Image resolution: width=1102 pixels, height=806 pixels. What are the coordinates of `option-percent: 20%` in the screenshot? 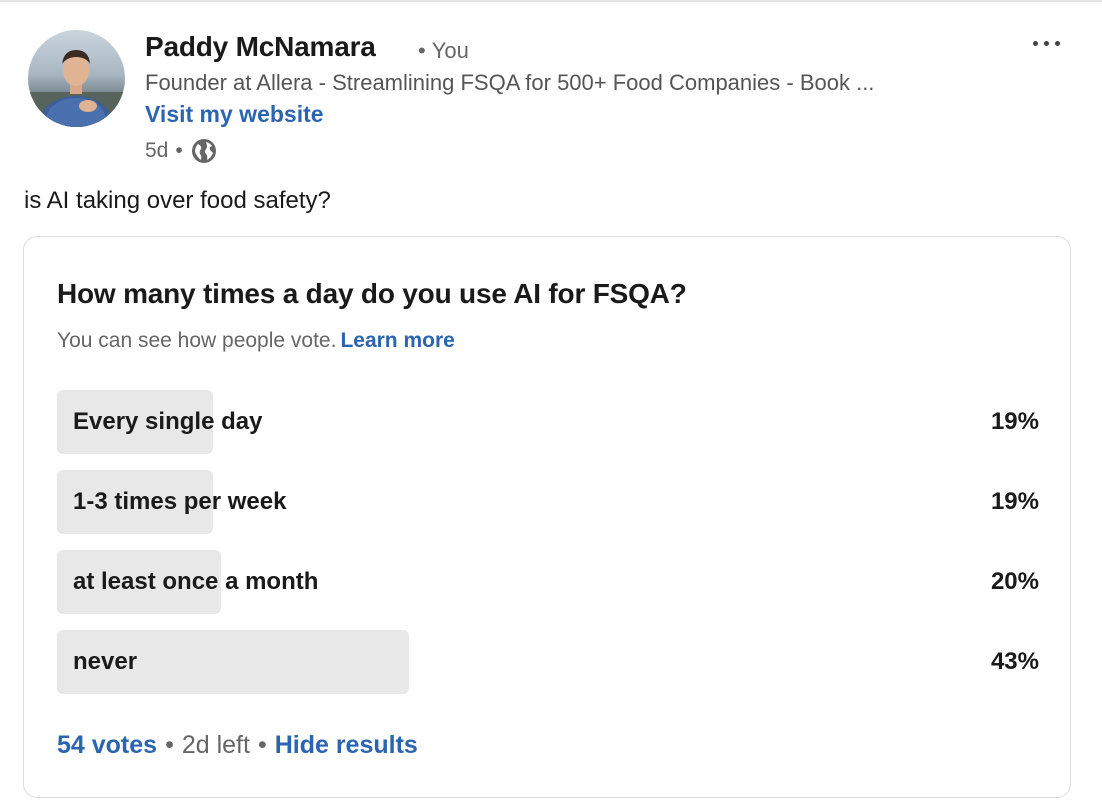 It's located at (1014, 581).